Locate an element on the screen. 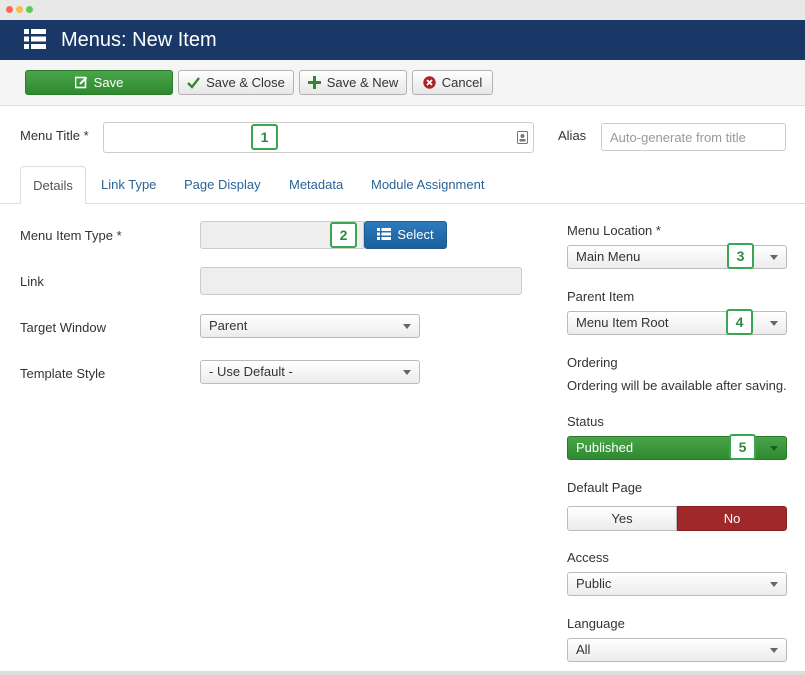 The width and height of the screenshot is (805, 675). tab-link-type: Link Type is located at coordinates (128, 185).